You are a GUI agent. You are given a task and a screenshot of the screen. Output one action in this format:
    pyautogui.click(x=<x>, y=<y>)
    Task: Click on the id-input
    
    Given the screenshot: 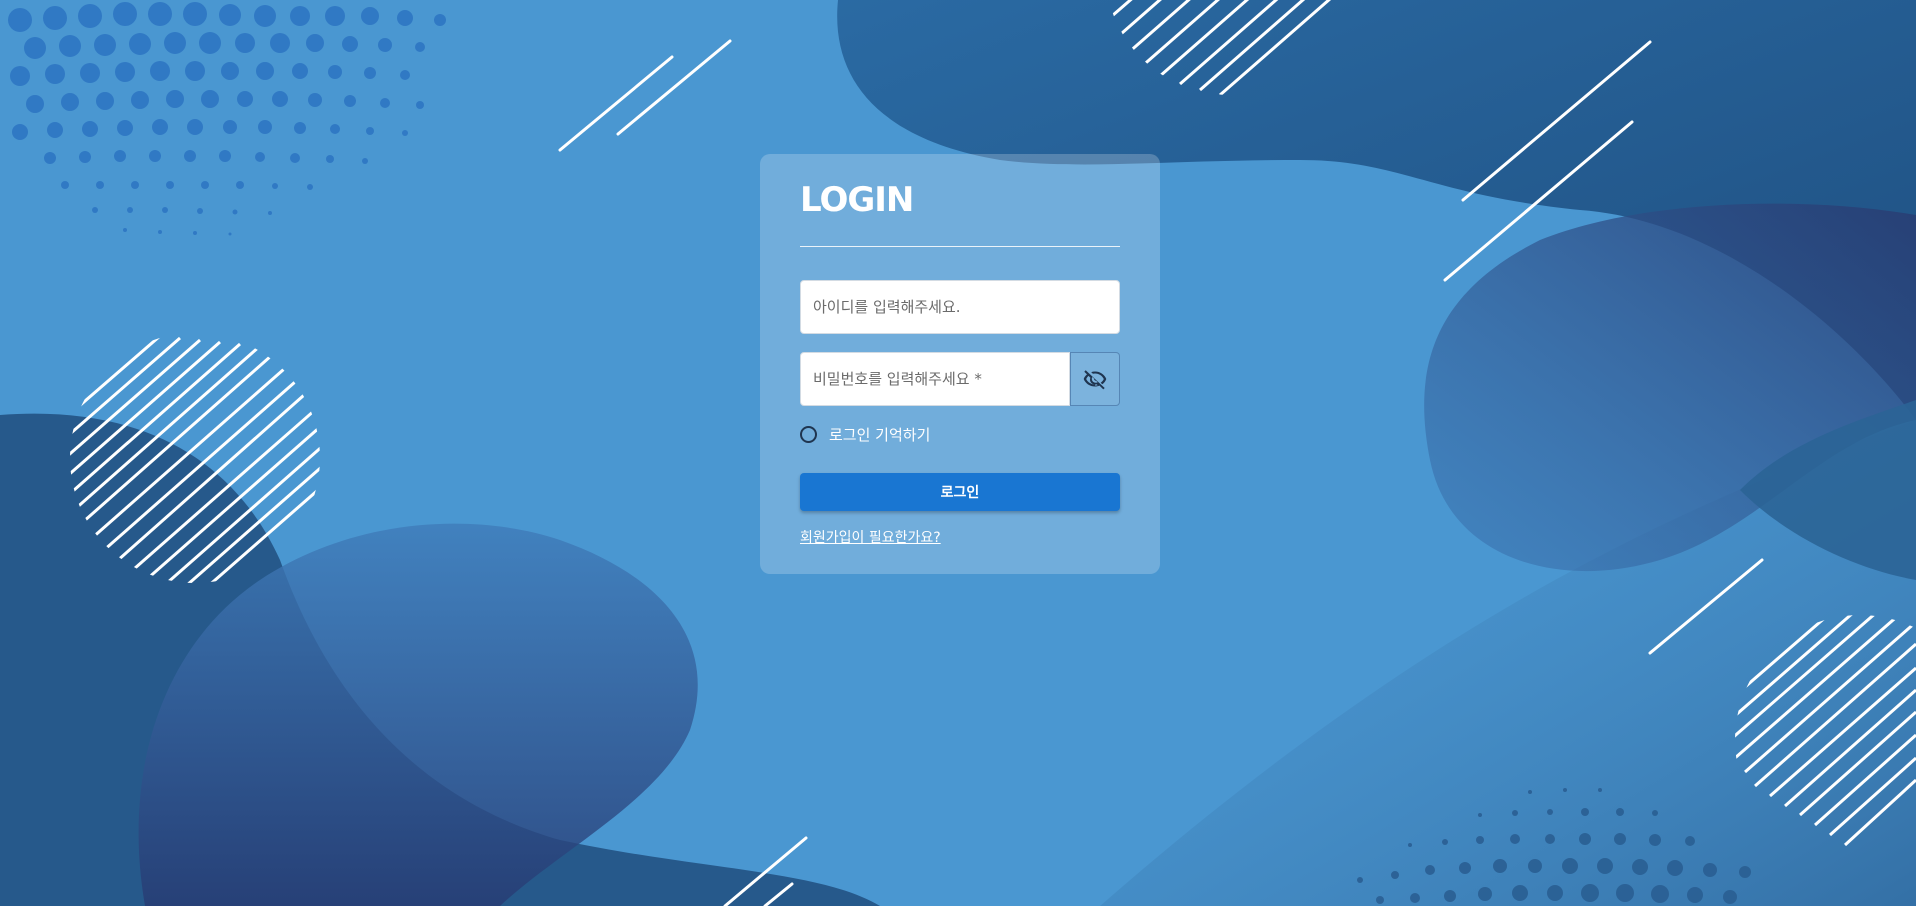 What is the action you would take?
    pyautogui.click(x=960, y=307)
    